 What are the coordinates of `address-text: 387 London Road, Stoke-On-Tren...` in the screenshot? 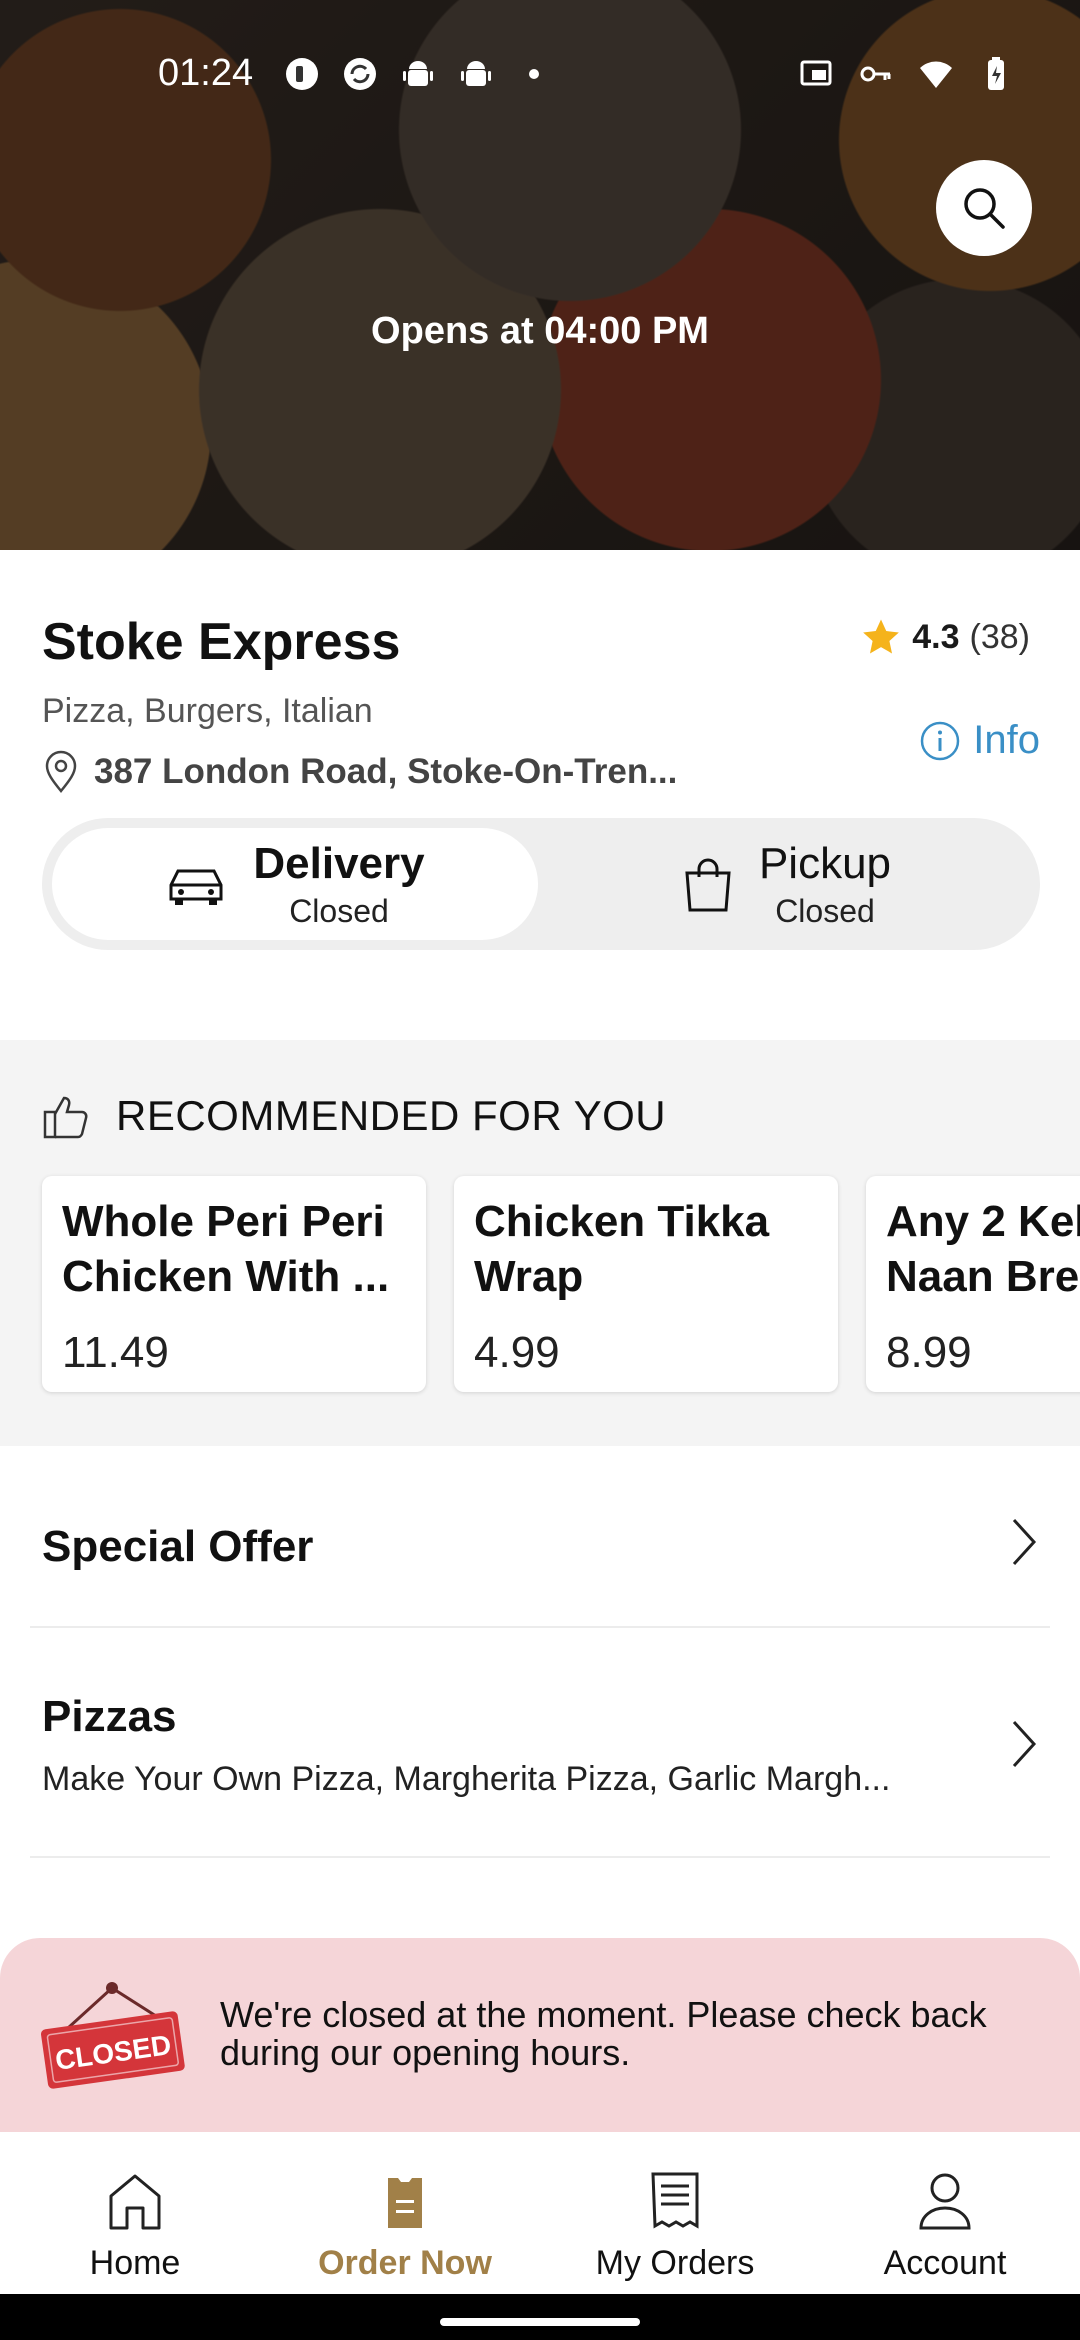 It's located at (386, 771).